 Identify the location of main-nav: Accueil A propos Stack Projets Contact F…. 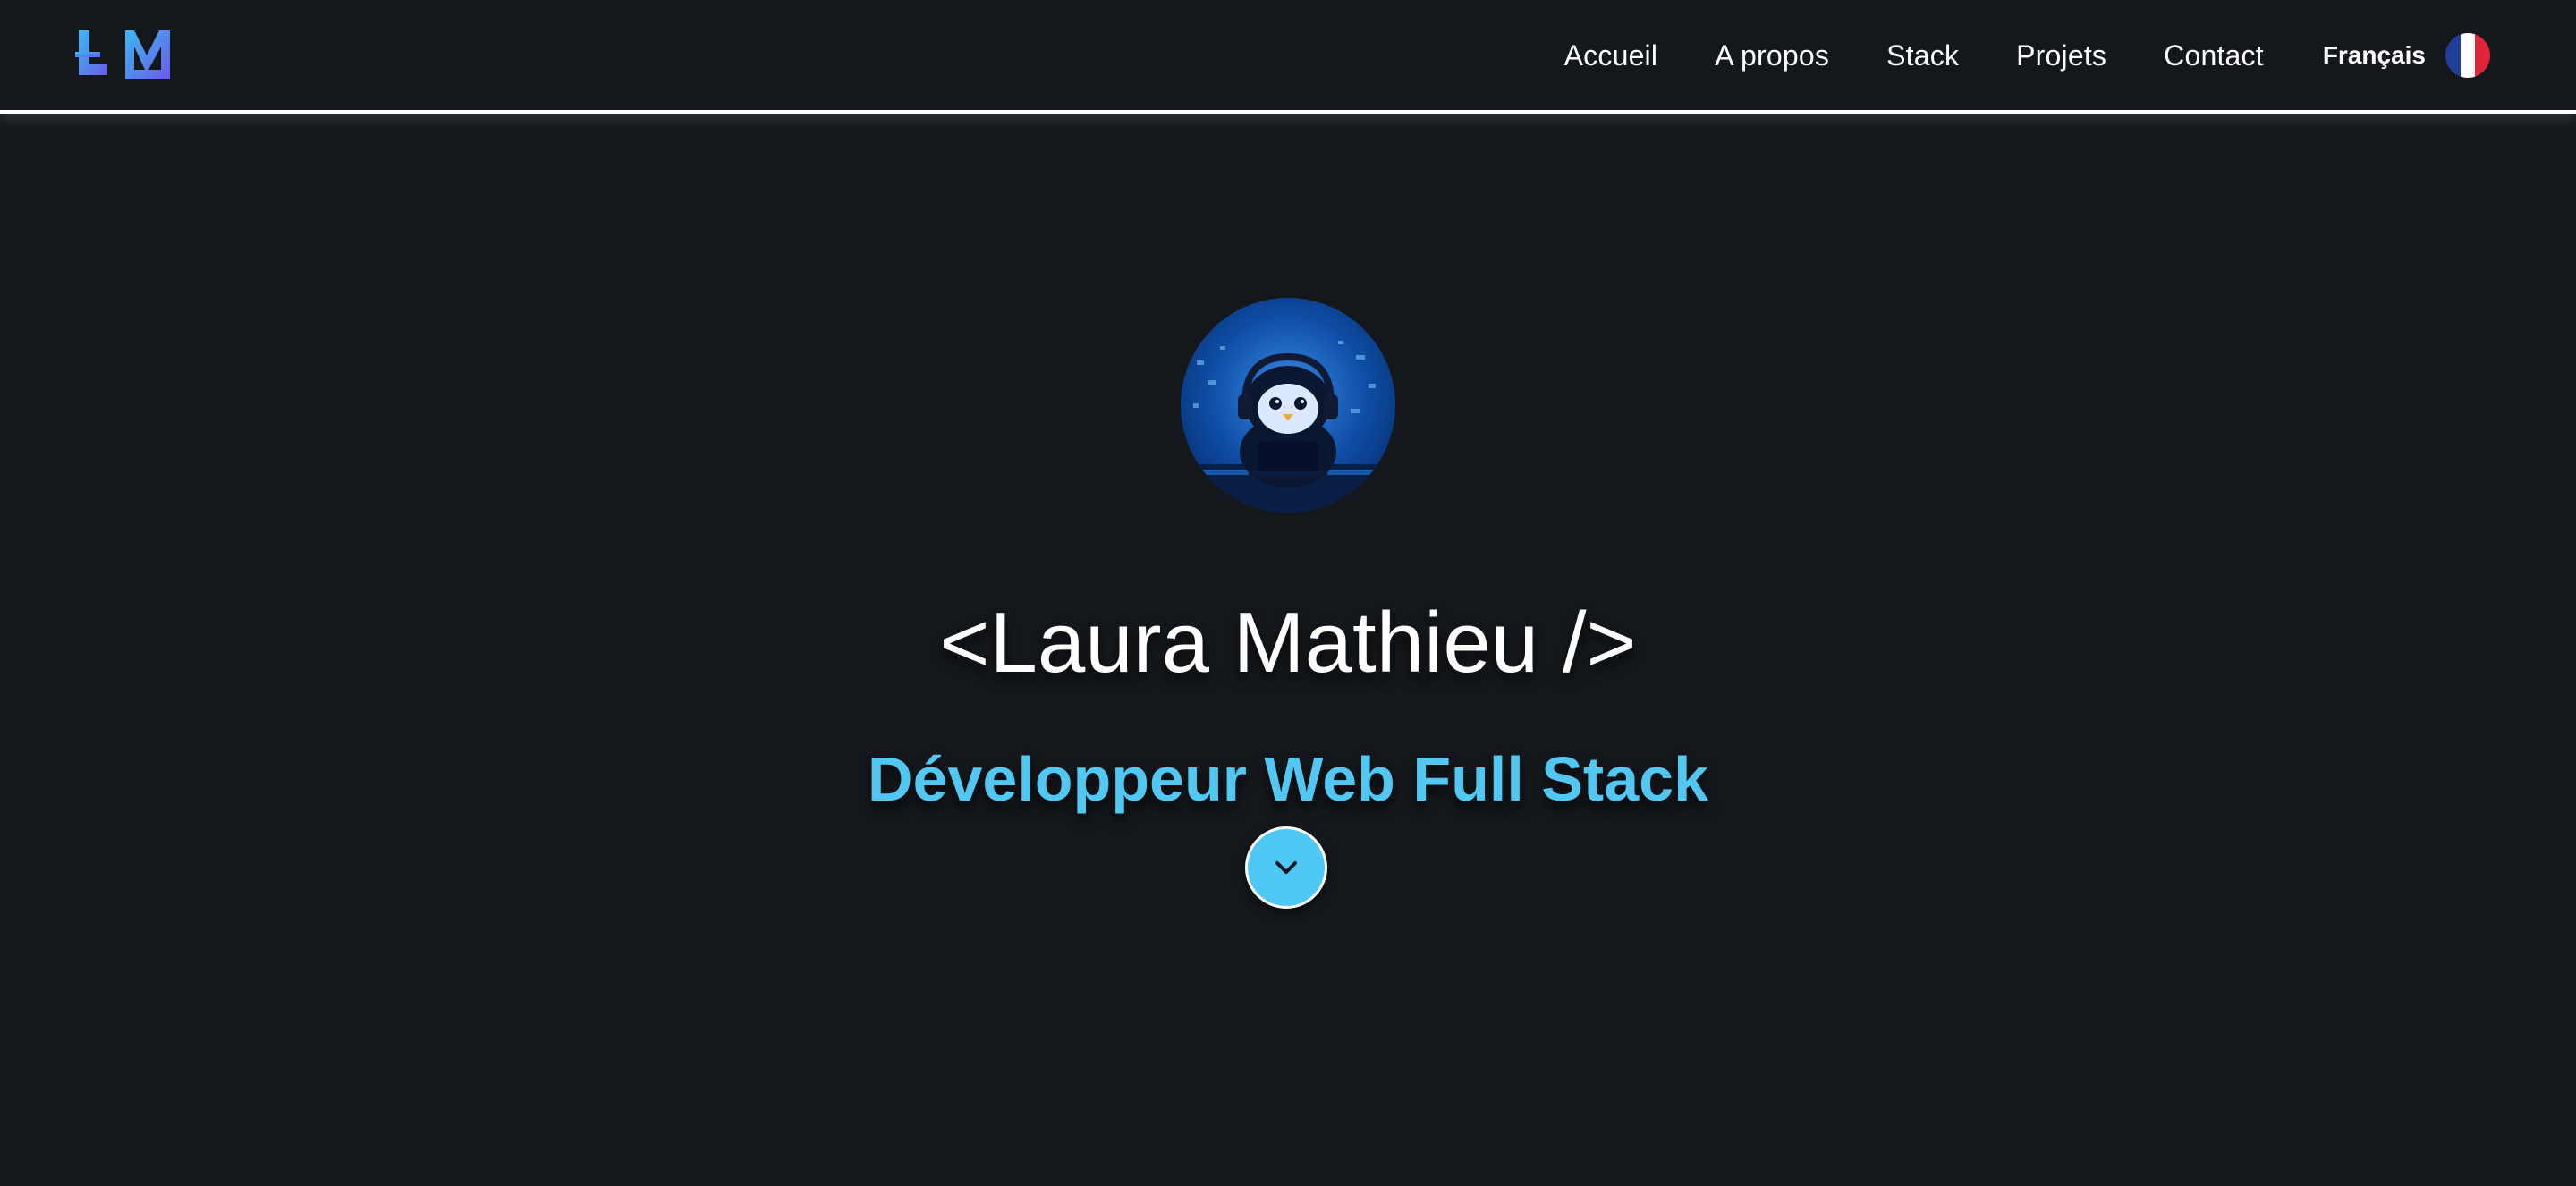
(1998, 55).